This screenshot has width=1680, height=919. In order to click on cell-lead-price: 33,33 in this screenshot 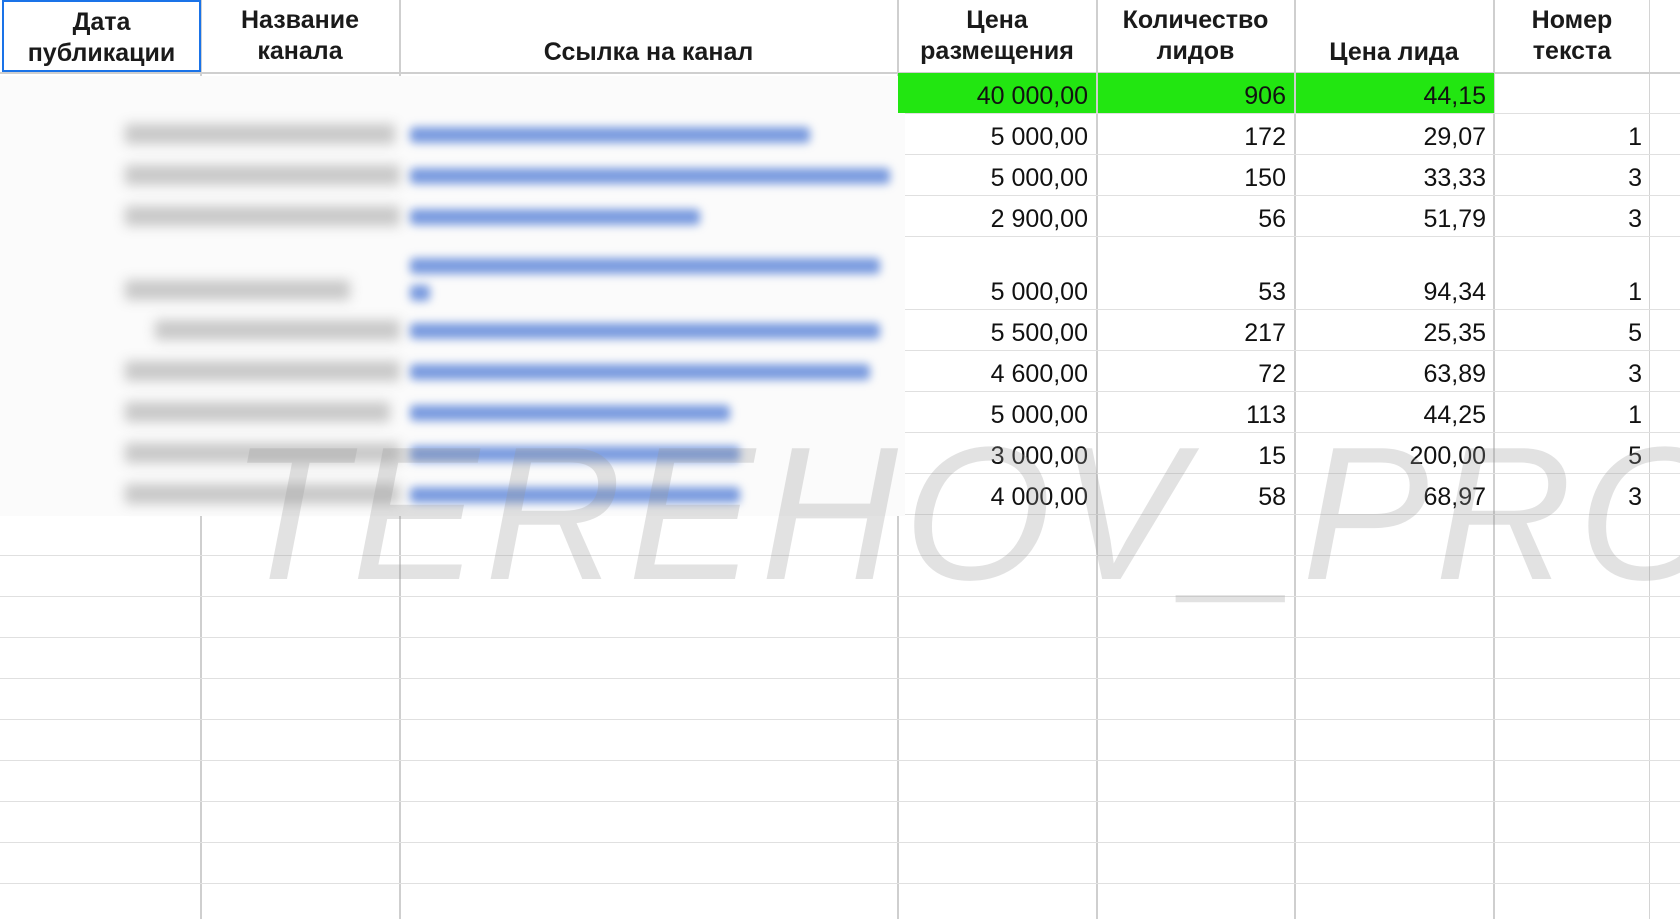, I will do `click(1395, 175)`.